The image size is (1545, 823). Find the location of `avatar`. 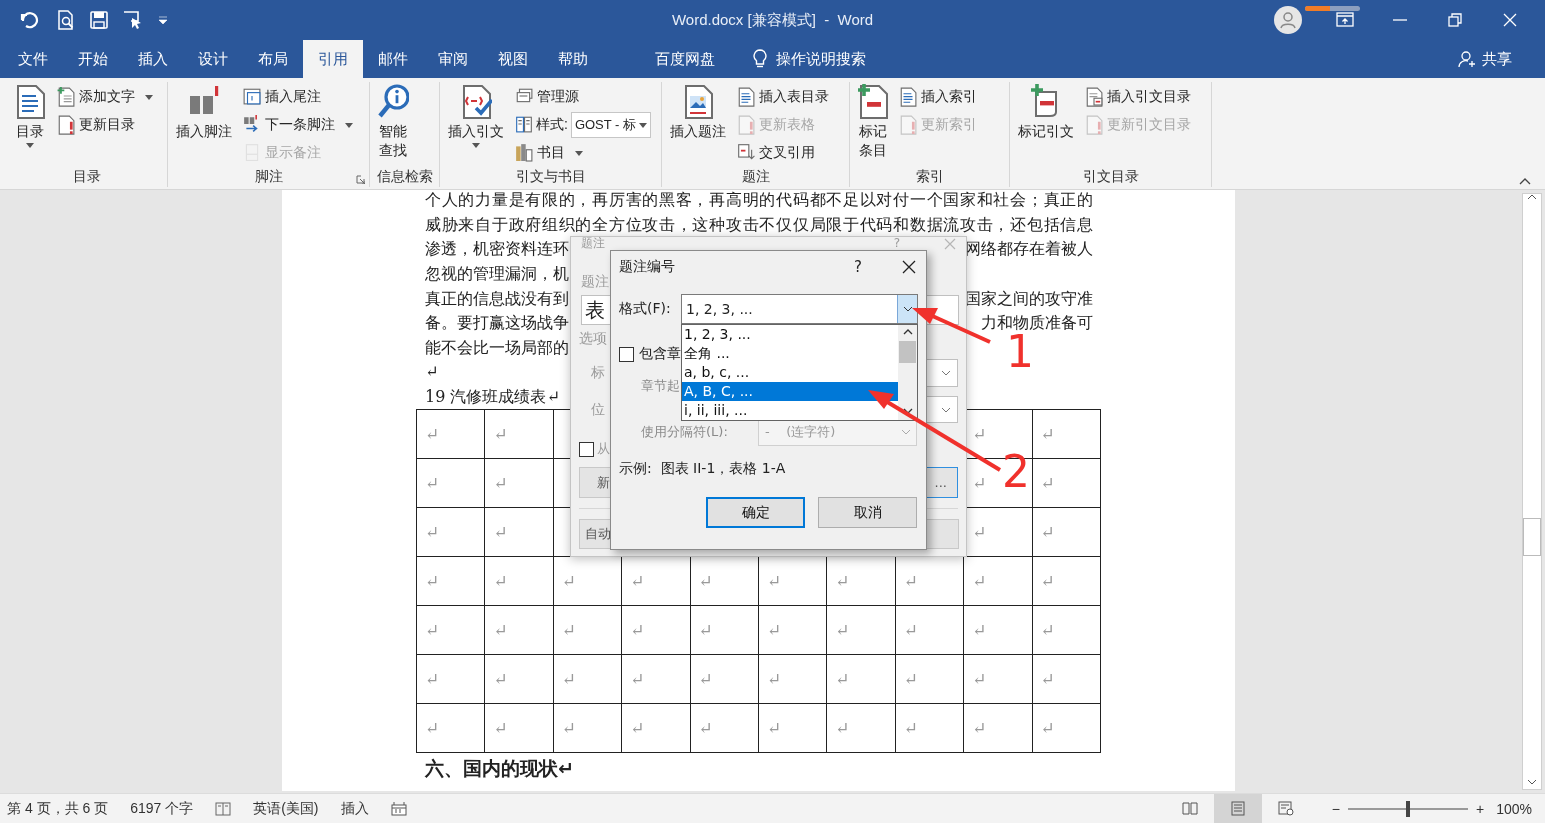

avatar is located at coordinates (1288, 20).